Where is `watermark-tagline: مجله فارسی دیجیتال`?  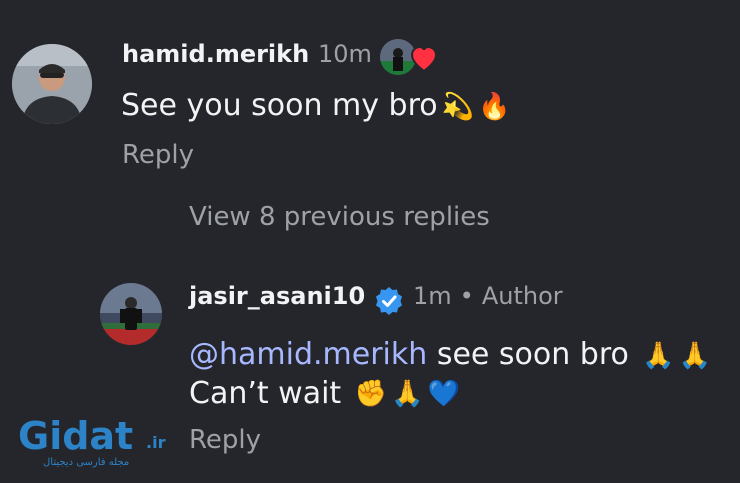
watermark-tagline: مجله فارسی دیجیتال is located at coordinates (86, 462).